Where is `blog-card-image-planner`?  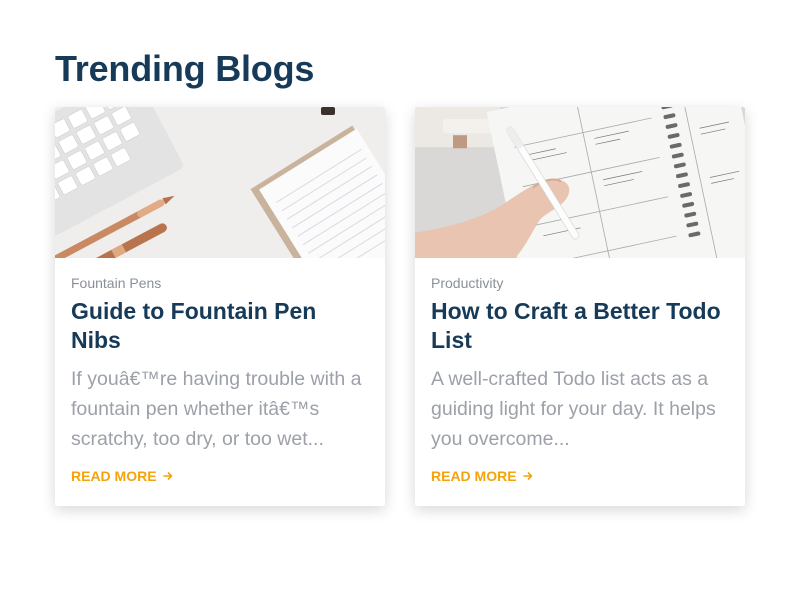
blog-card-image-planner is located at coordinates (580, 182).